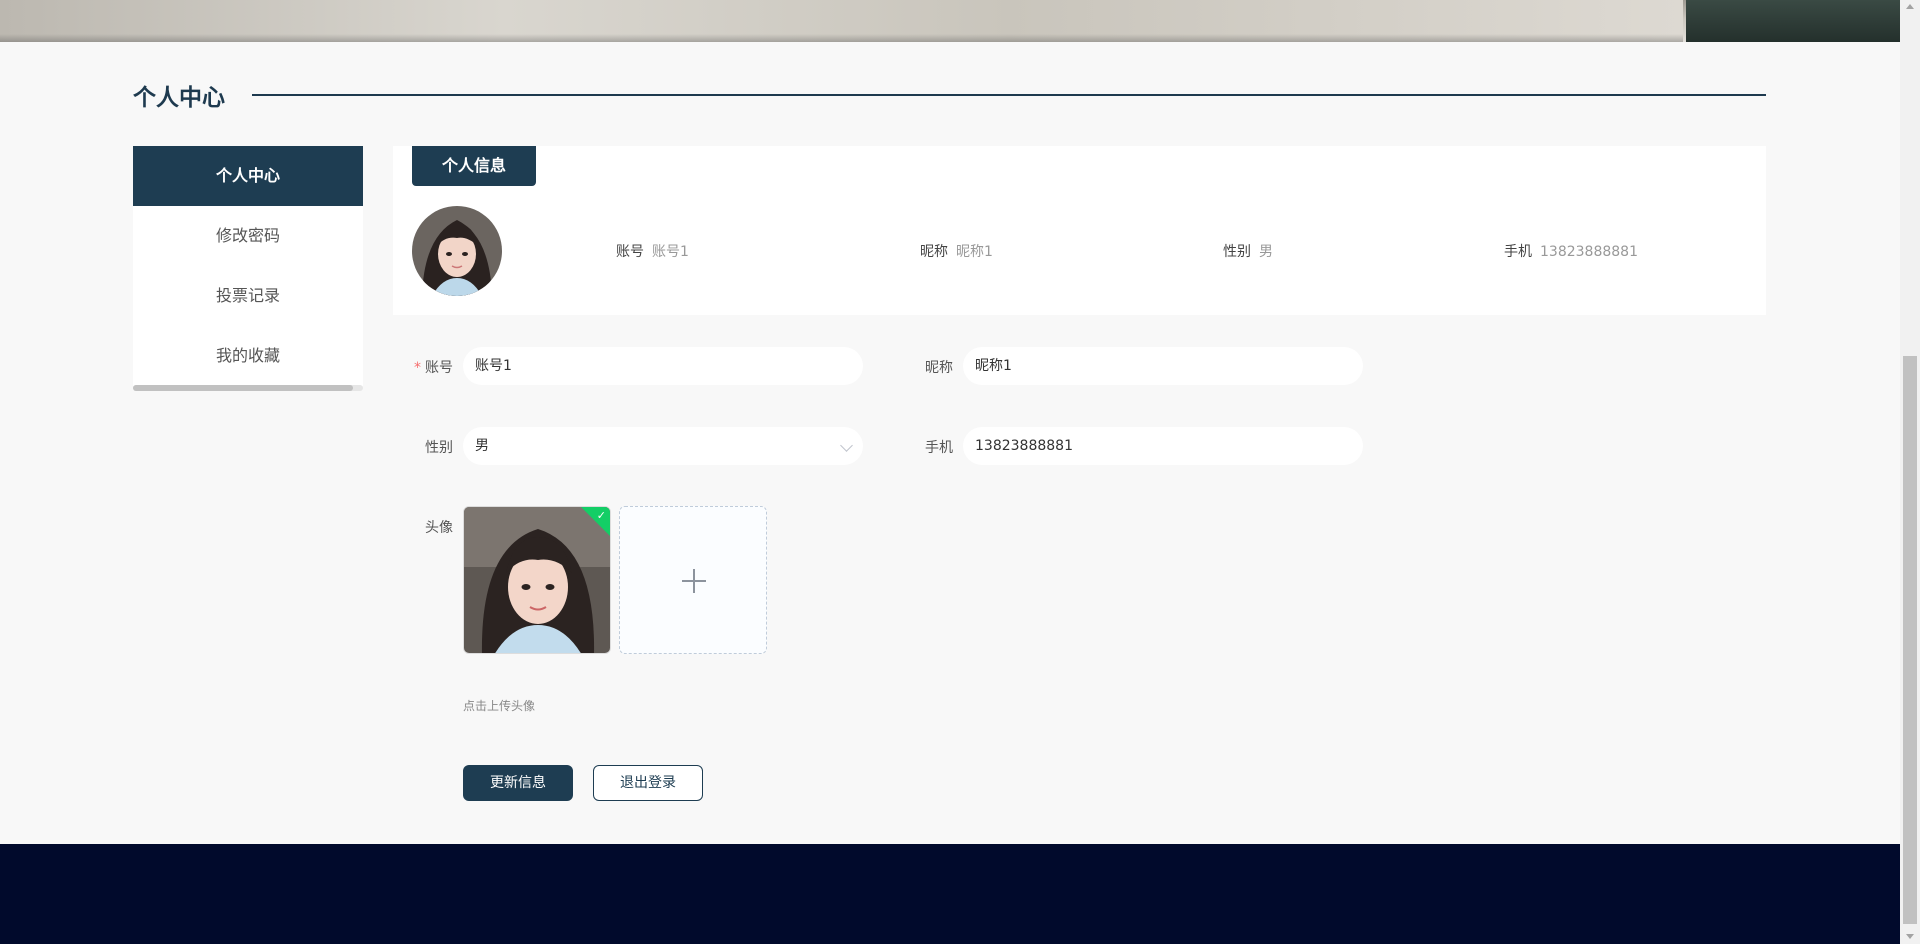 Image resolution: width=1920 pixels, height=944 pixels. What do you see at coordinates (630, 252) in the screenshot?
I see `info-account-label: 账号` at bounding box center [630, 252].